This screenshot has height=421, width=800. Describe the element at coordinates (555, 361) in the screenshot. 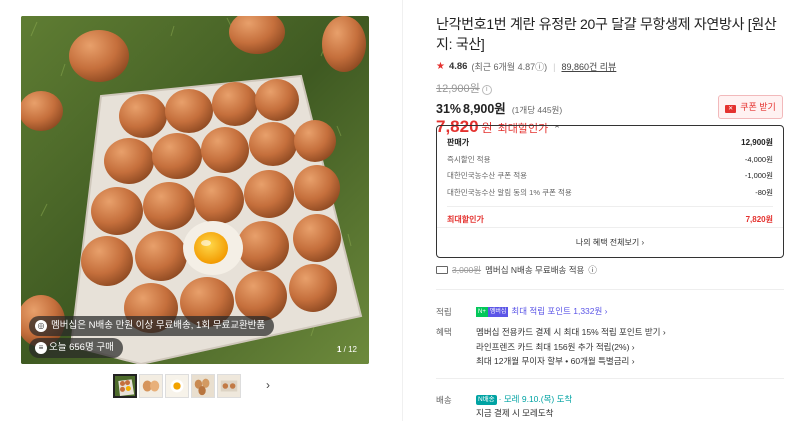

I see `benefit-line-3: 최대 12개월 무이자 할부 • 60개월 특별금리 ›` at that location.